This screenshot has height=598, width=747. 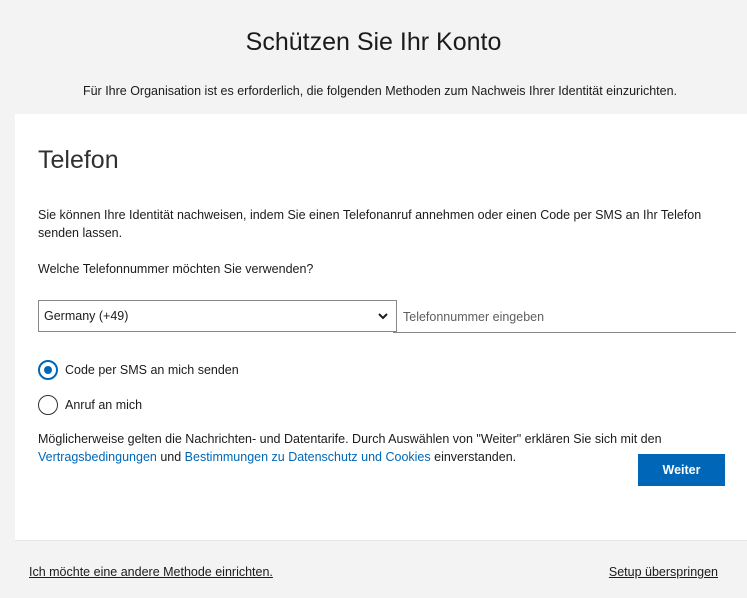 What do you see at coordinates (170, 457) in the screenshot?
I see `terms-text-middle: und` at bounding box center [170, 457].